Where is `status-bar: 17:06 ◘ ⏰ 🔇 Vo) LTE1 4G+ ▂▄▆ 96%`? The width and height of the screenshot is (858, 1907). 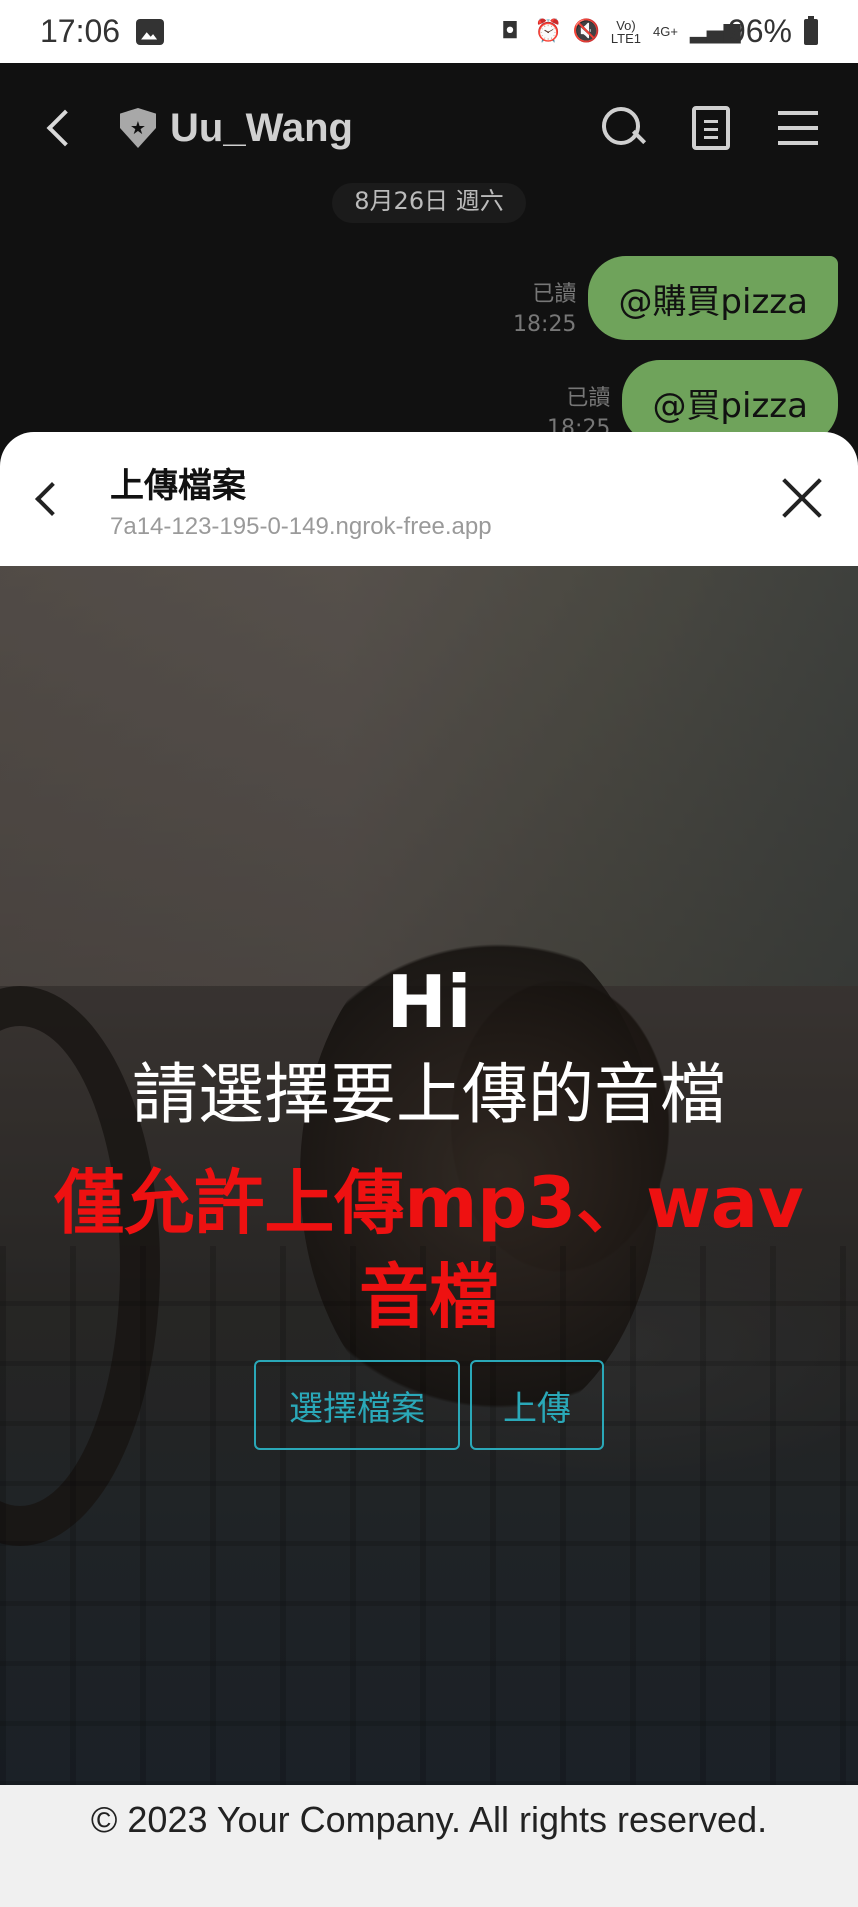
status-bar: 17:06 ◘ ⏰ 🔇 Vo) LTE1 4G+ ▂▄▆ 96% is located at coordinates (429, 31).